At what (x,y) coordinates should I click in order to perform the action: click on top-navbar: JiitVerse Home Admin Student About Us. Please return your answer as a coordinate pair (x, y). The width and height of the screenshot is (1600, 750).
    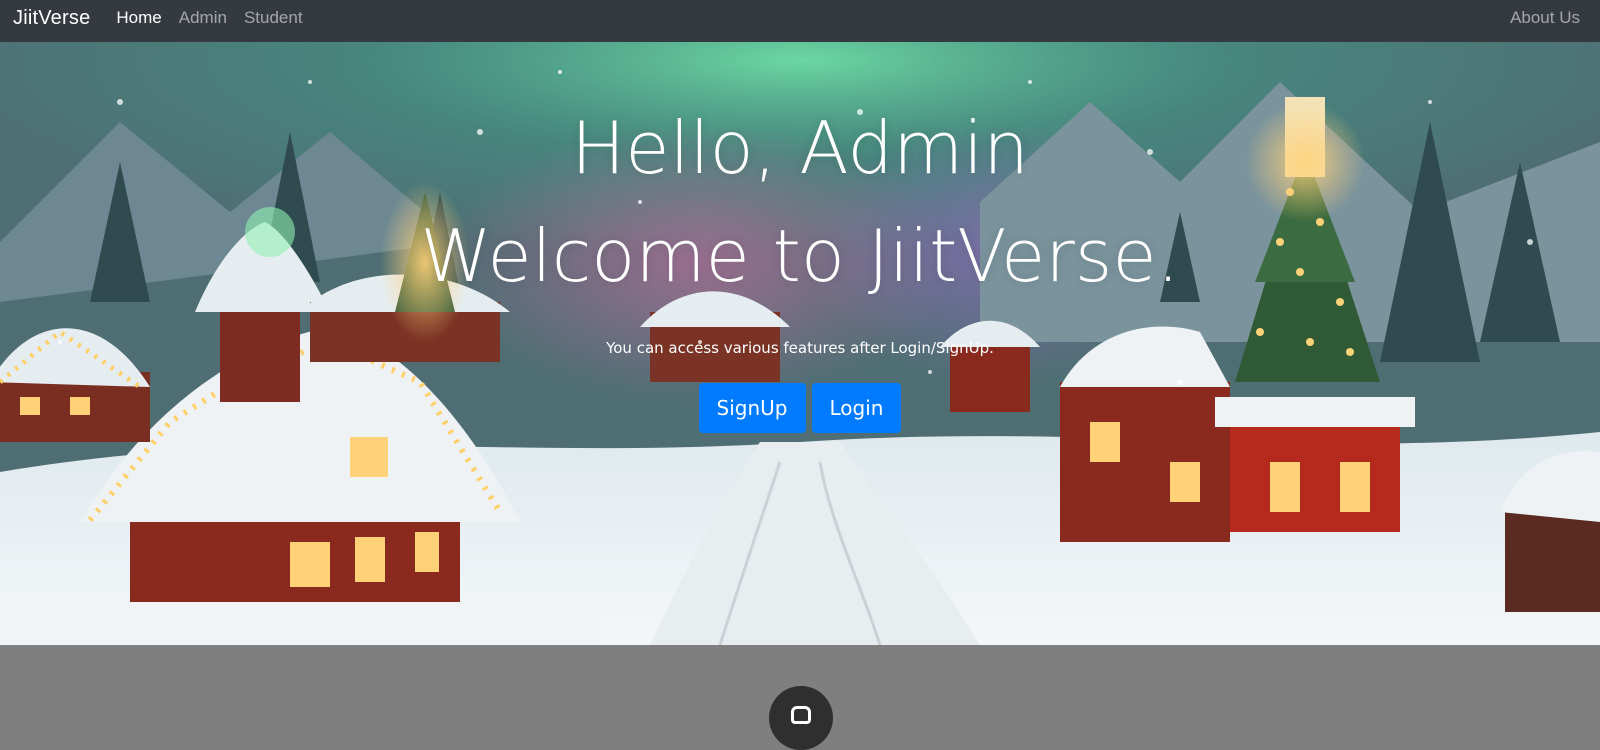
    Looking at the image, I should click on (800, 21).